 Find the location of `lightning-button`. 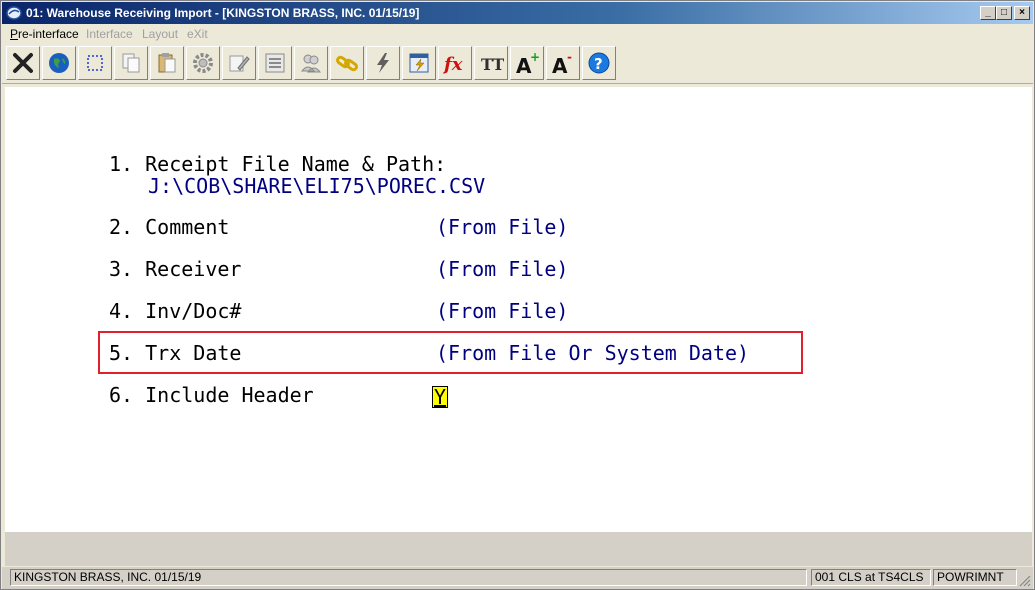

lightning-button is located at coordinates (383, 63).